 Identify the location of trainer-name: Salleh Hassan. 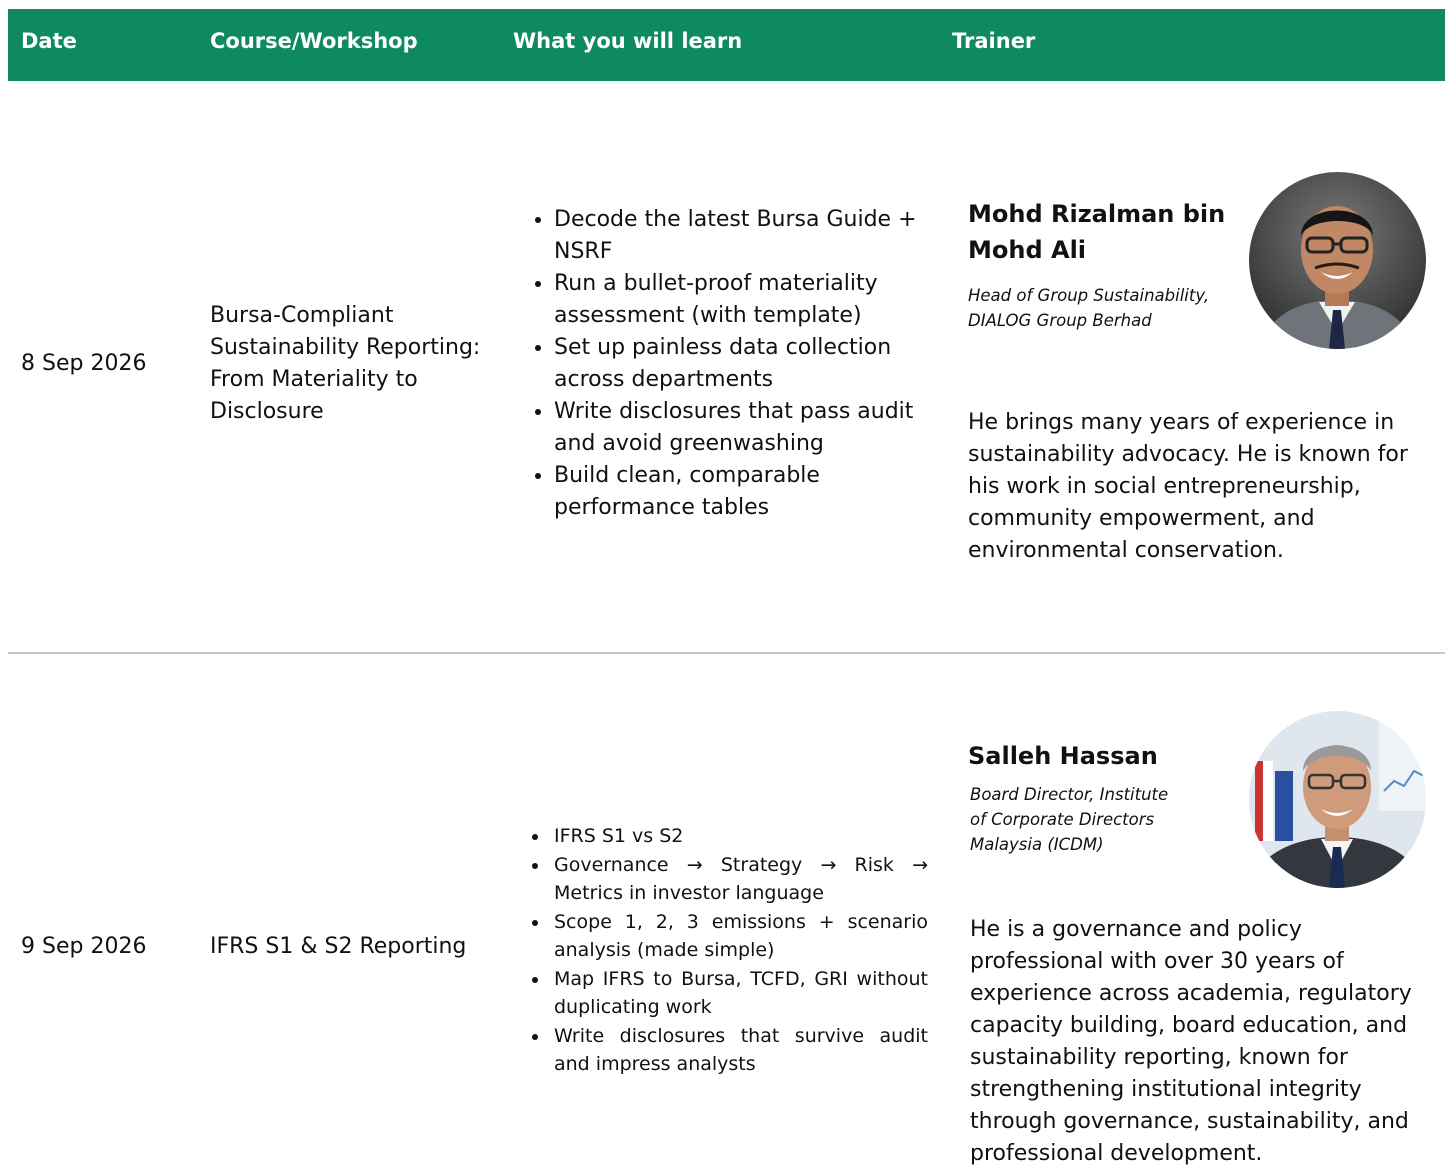
(1063, 756).